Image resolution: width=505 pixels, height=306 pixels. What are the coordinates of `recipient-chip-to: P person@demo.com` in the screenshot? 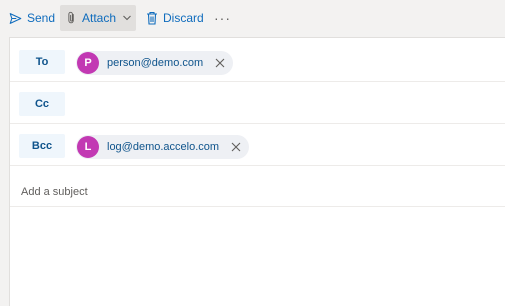 It's located at (155, 63).